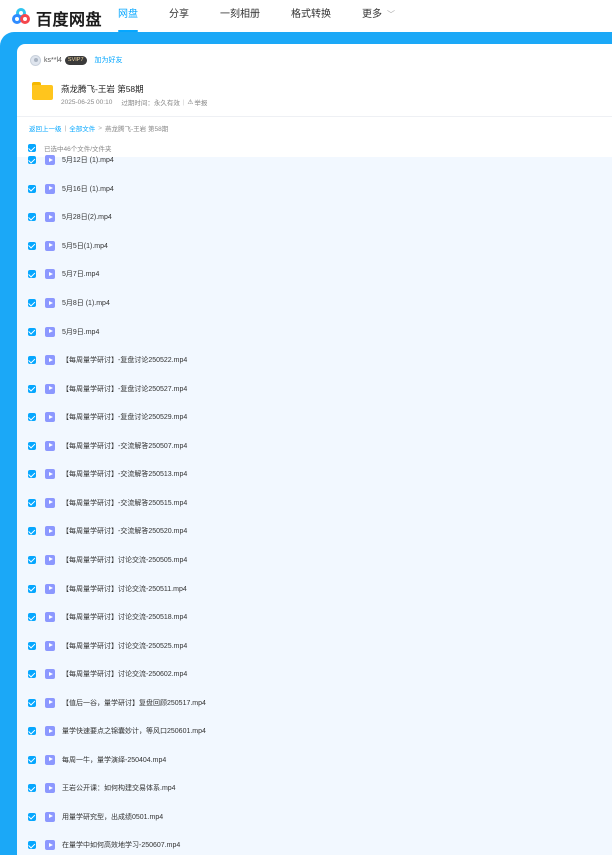 This screenshot has height=855, width=612. I want to click on file-name: 【每周量学研讨】-交流解答250513.mp4, so click(124, 474).